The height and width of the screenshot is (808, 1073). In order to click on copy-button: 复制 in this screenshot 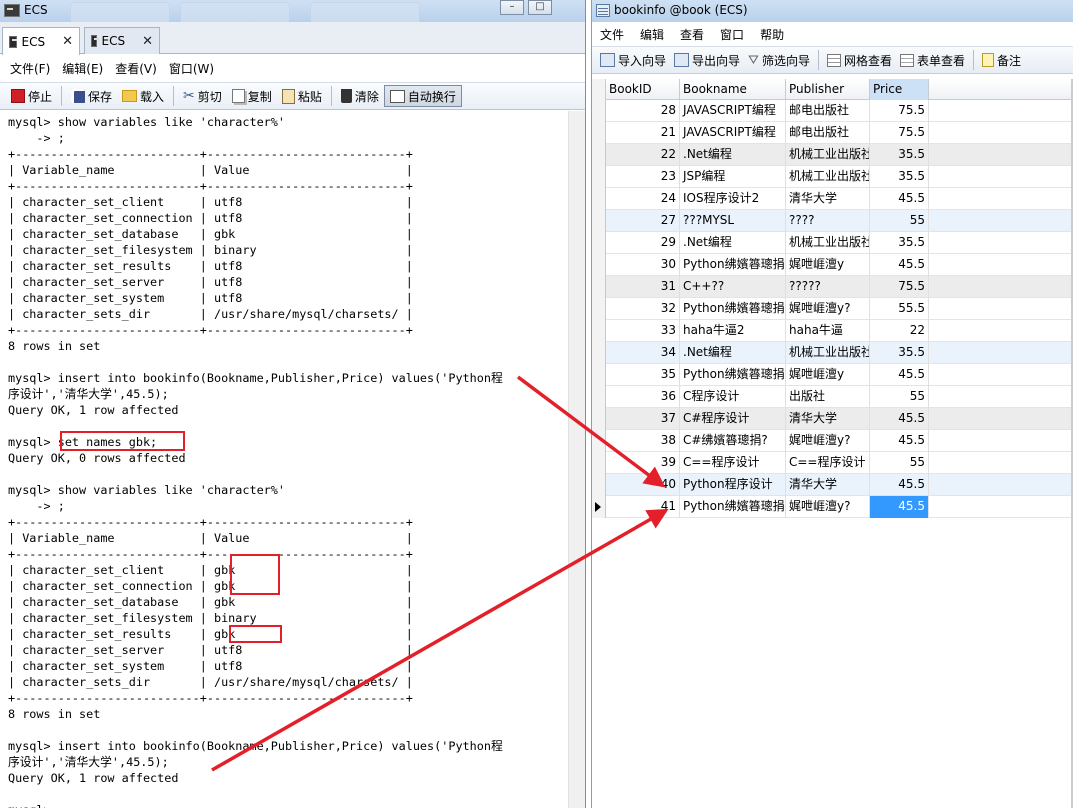, I will do `click(252, 96)`.